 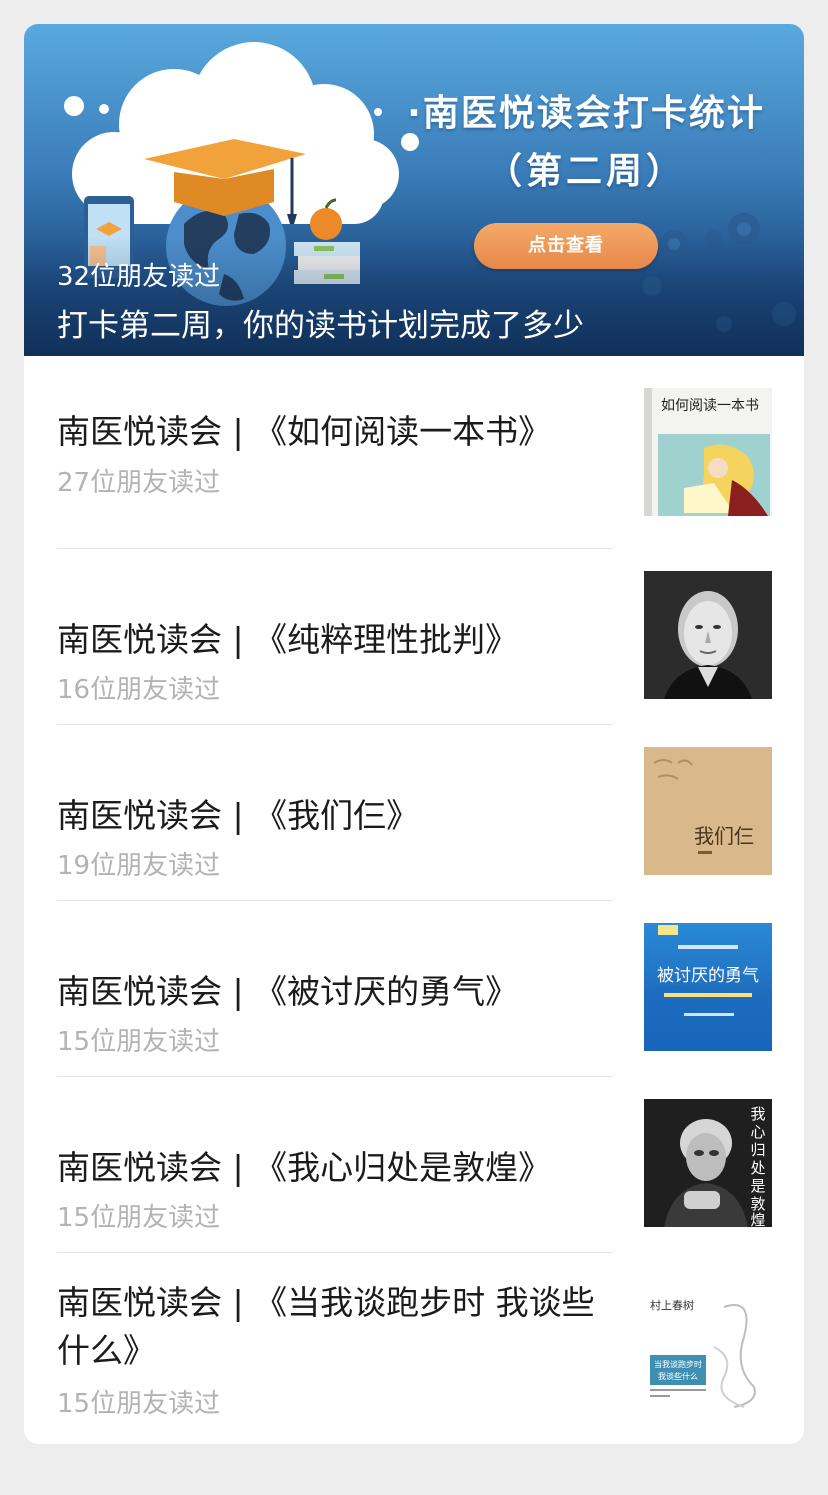 What do you see at coordinates (678, 1364) in the screenshot?
I see `svg-text: 当我谈跑步时` at bounding box center [678, 1364].